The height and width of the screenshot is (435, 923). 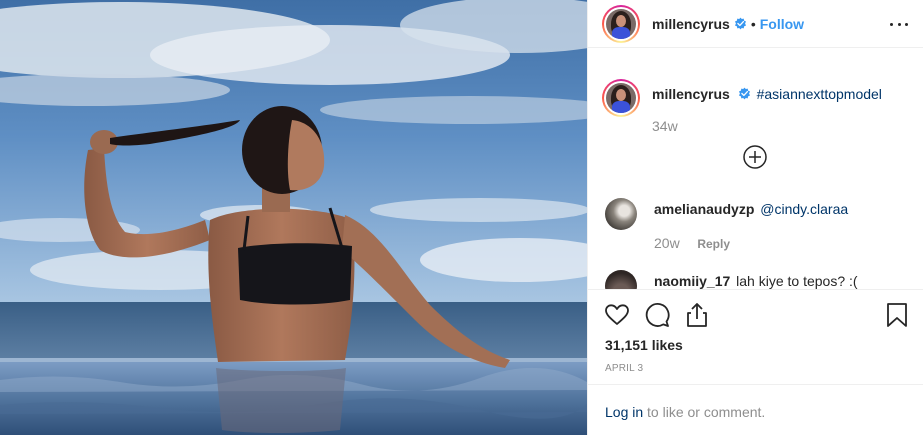 I want to click on author-username: millencyrus, so click(x=691, y=24).